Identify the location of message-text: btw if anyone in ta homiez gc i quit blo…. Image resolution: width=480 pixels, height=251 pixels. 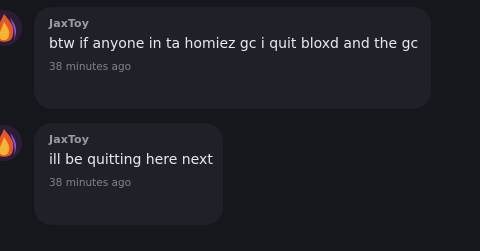
(234, 44).